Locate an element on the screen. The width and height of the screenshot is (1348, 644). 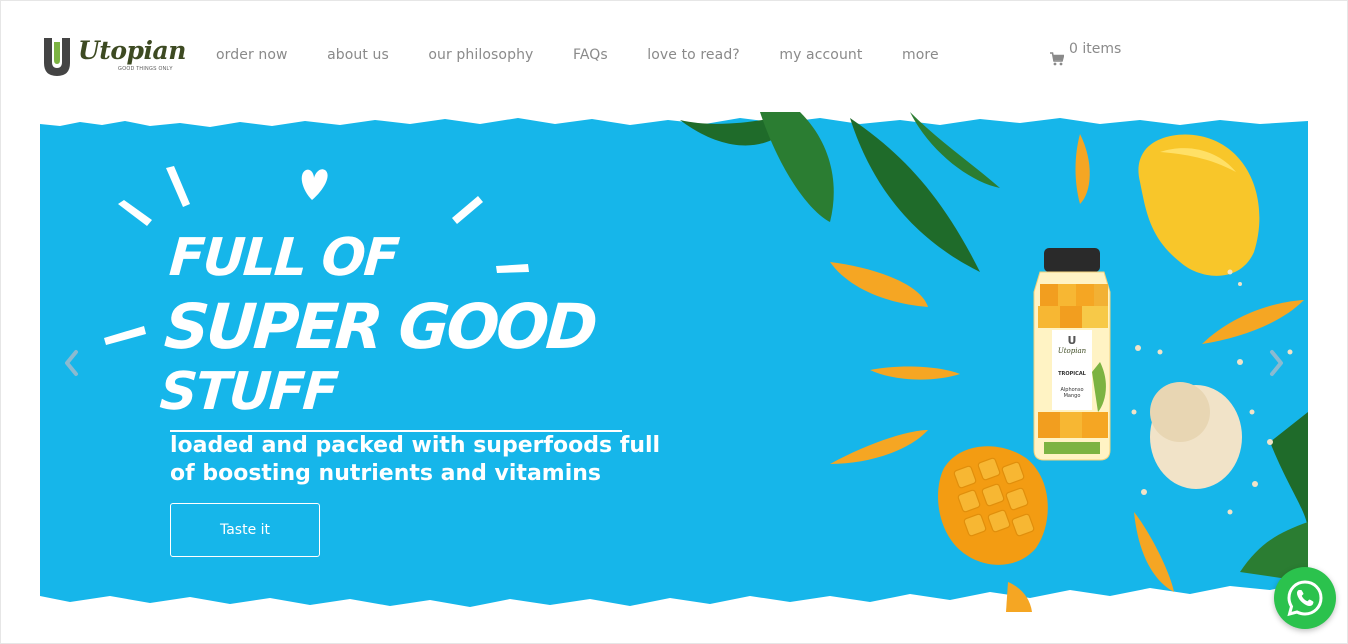
cart-icon is located at coordinates (1057, 59).